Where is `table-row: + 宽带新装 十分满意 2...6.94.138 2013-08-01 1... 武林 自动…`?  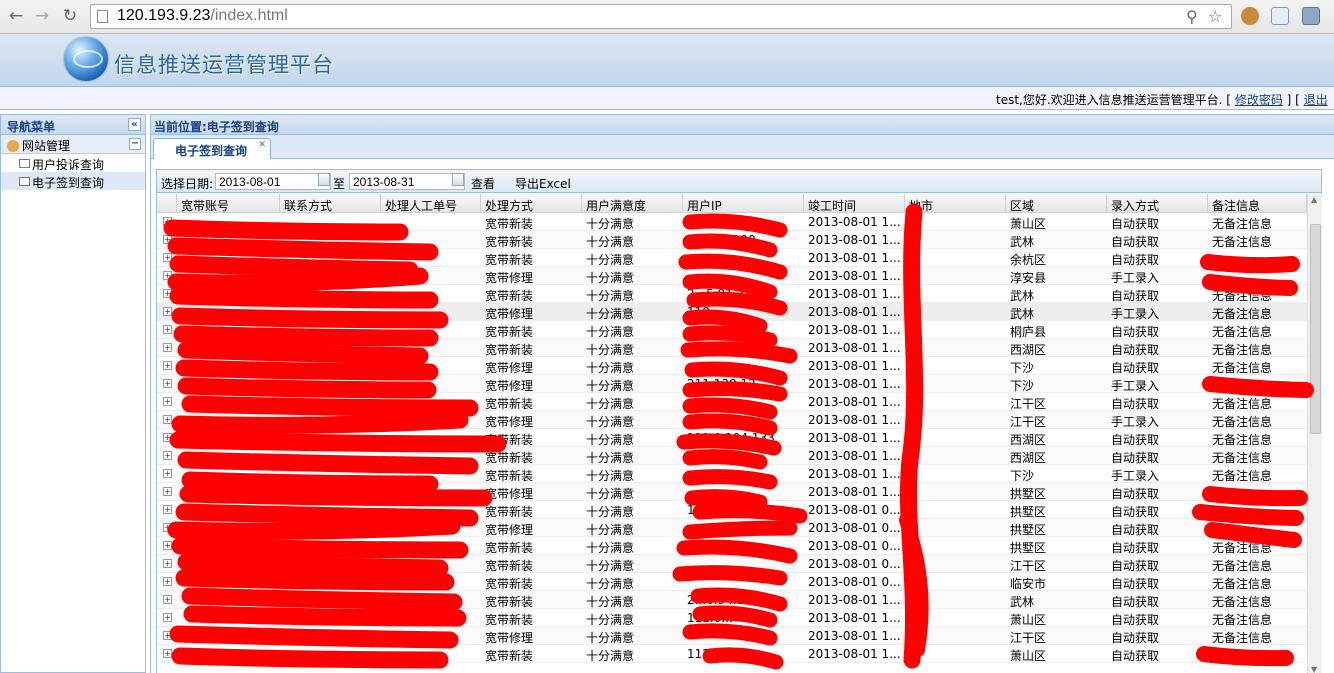 table-row: + 宽带新装 十分满意 2...6.94.138 2013-08-01 1... 武林 自动… is located at coordinates (732, 600).